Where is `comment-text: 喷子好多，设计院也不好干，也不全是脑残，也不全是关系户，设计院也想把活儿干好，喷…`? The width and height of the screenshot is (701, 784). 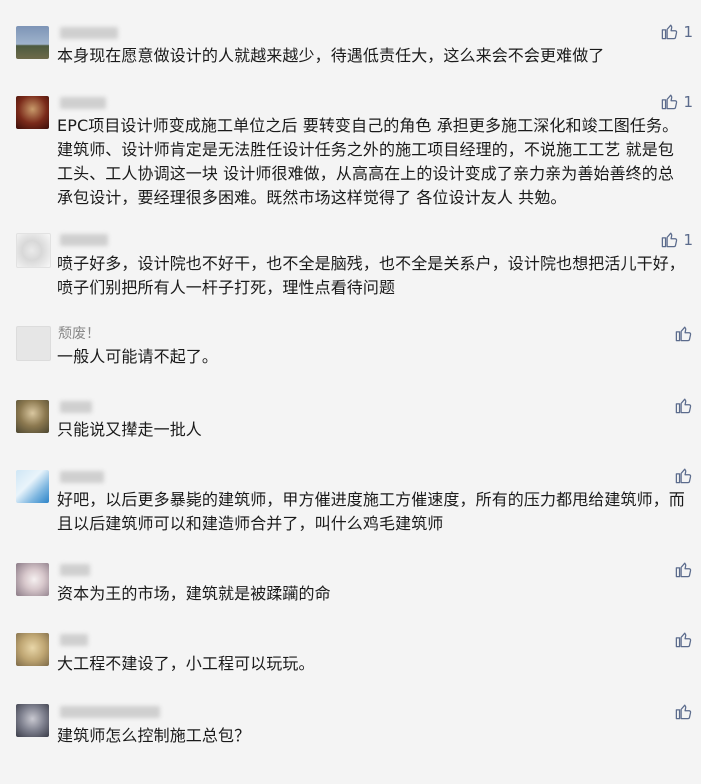
comment-text: 喷子好多，设计院也不好干，也不全是脑残，也不全是关系户，设计院也想把活儿干好，喷… is located at coordinates (371, 275).